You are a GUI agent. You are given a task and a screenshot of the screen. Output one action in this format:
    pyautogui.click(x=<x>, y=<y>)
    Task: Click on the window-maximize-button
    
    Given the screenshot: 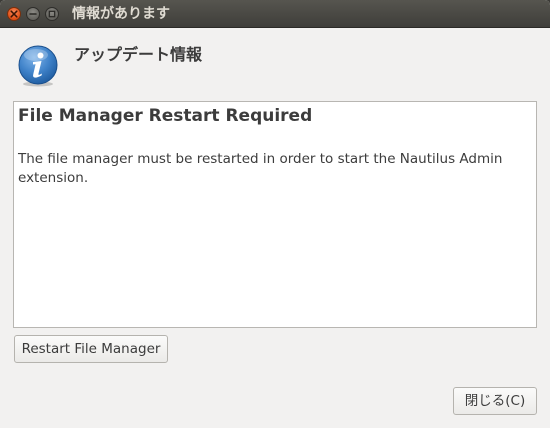 What is the action you would take?
    pyautogui.click(x=52, y=14)
    